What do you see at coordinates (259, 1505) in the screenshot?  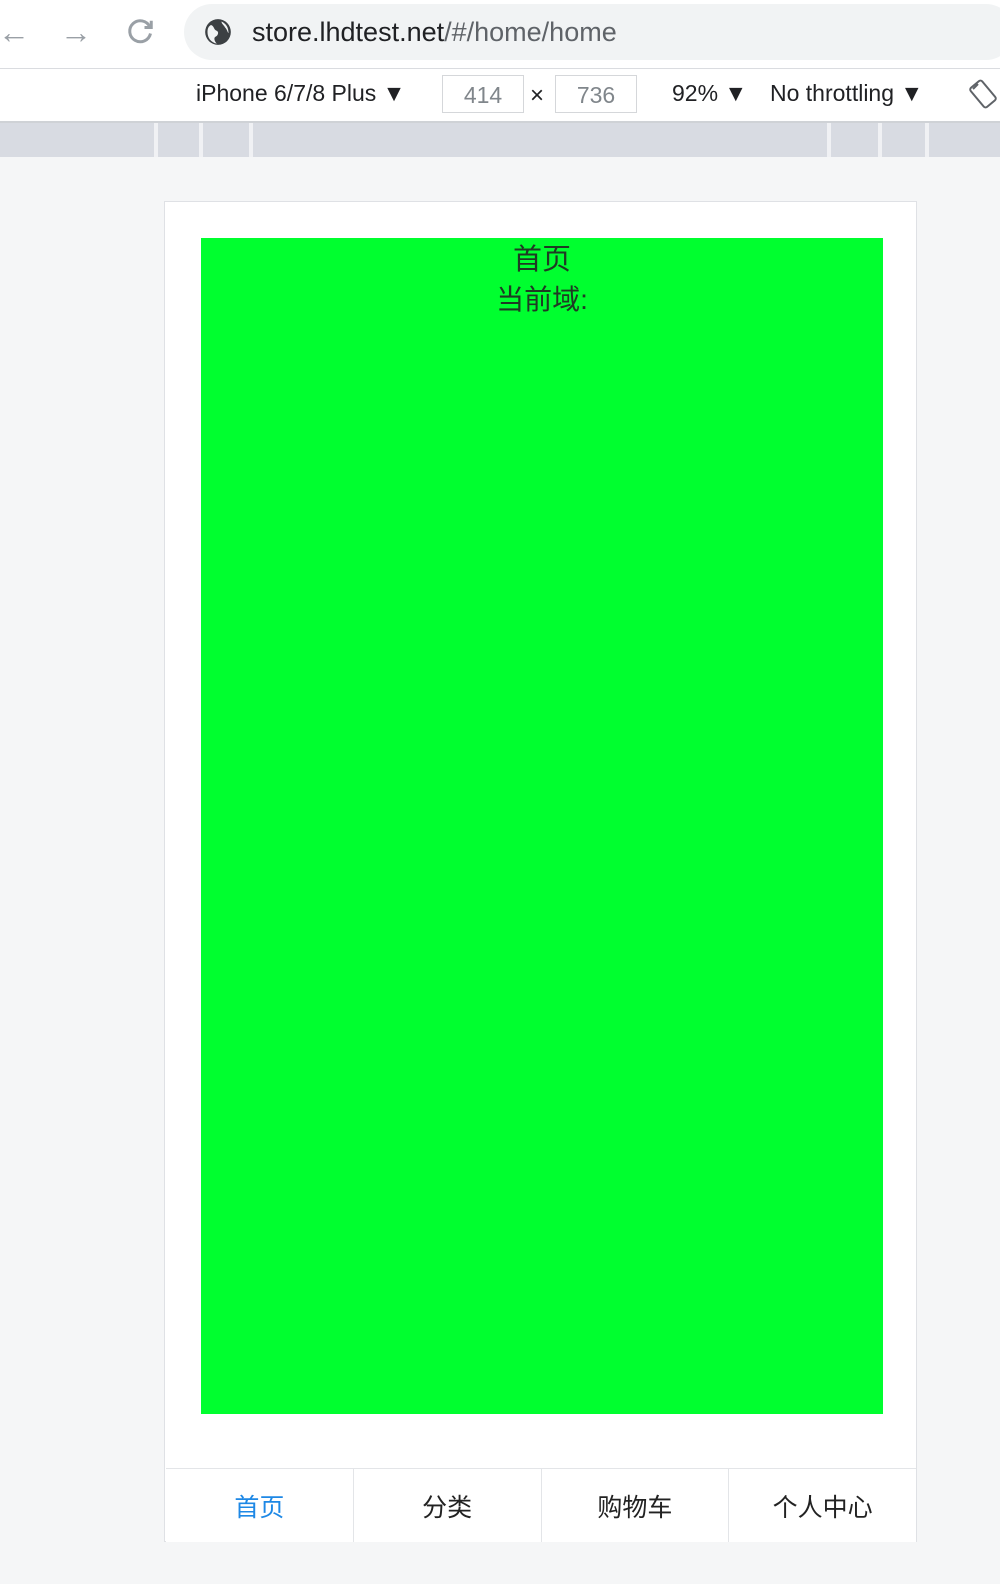 I see `tab-home: 首页` at bounding box center [259, 1505].